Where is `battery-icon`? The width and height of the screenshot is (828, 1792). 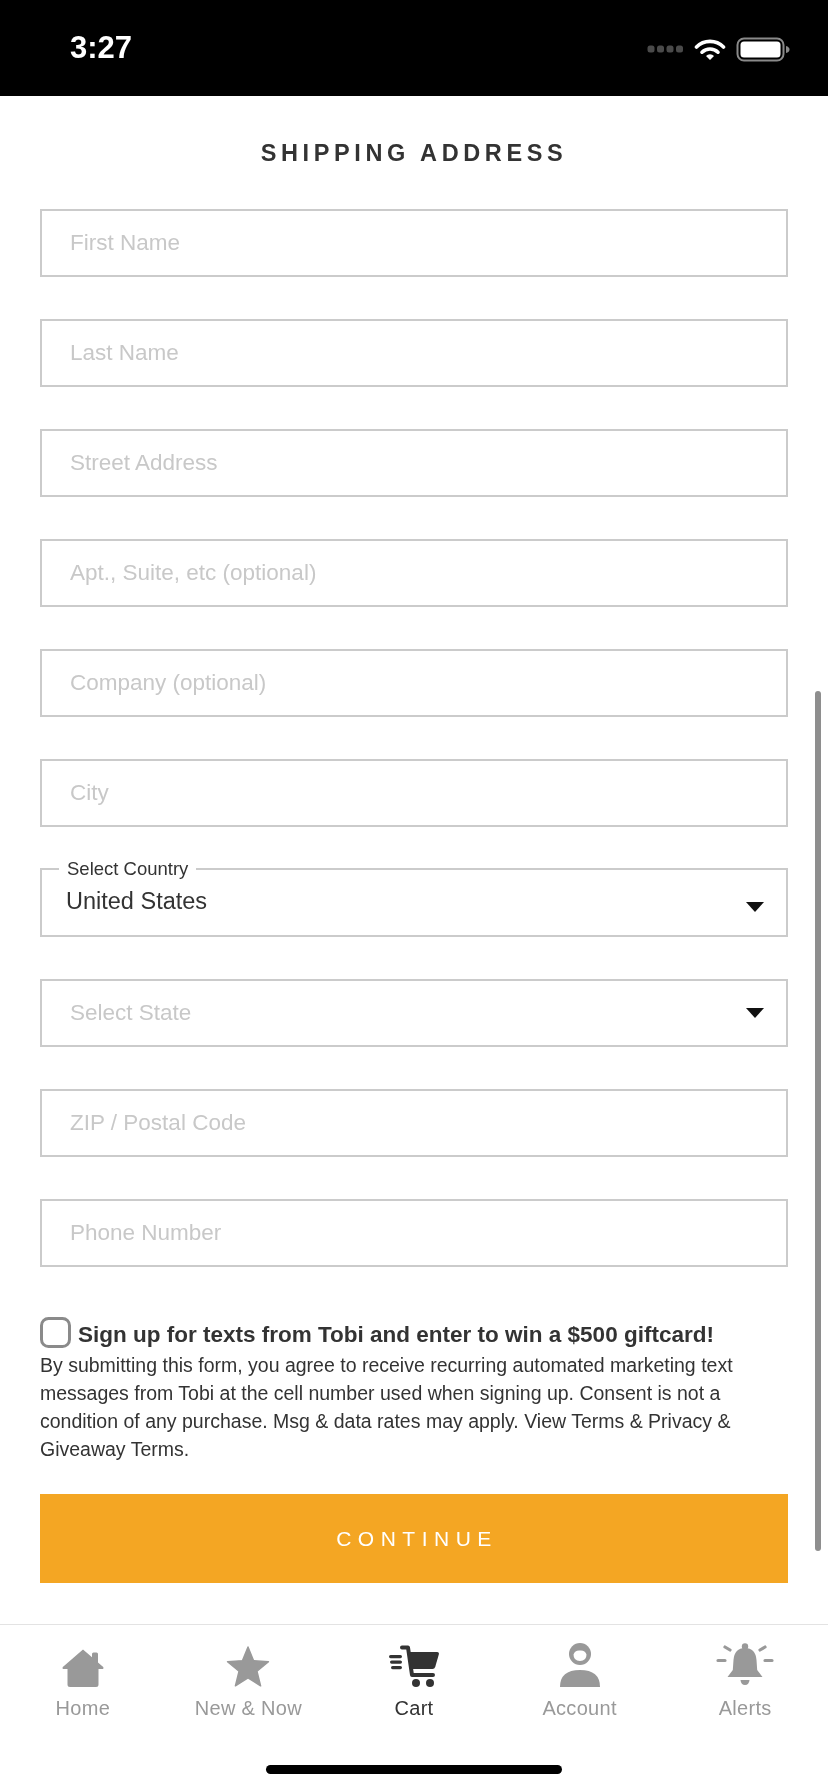 battery-icon is located at coordinates (763, 49).